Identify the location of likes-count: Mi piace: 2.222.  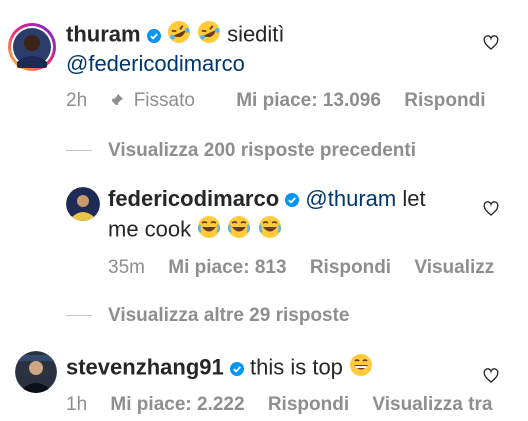
(177, 404).